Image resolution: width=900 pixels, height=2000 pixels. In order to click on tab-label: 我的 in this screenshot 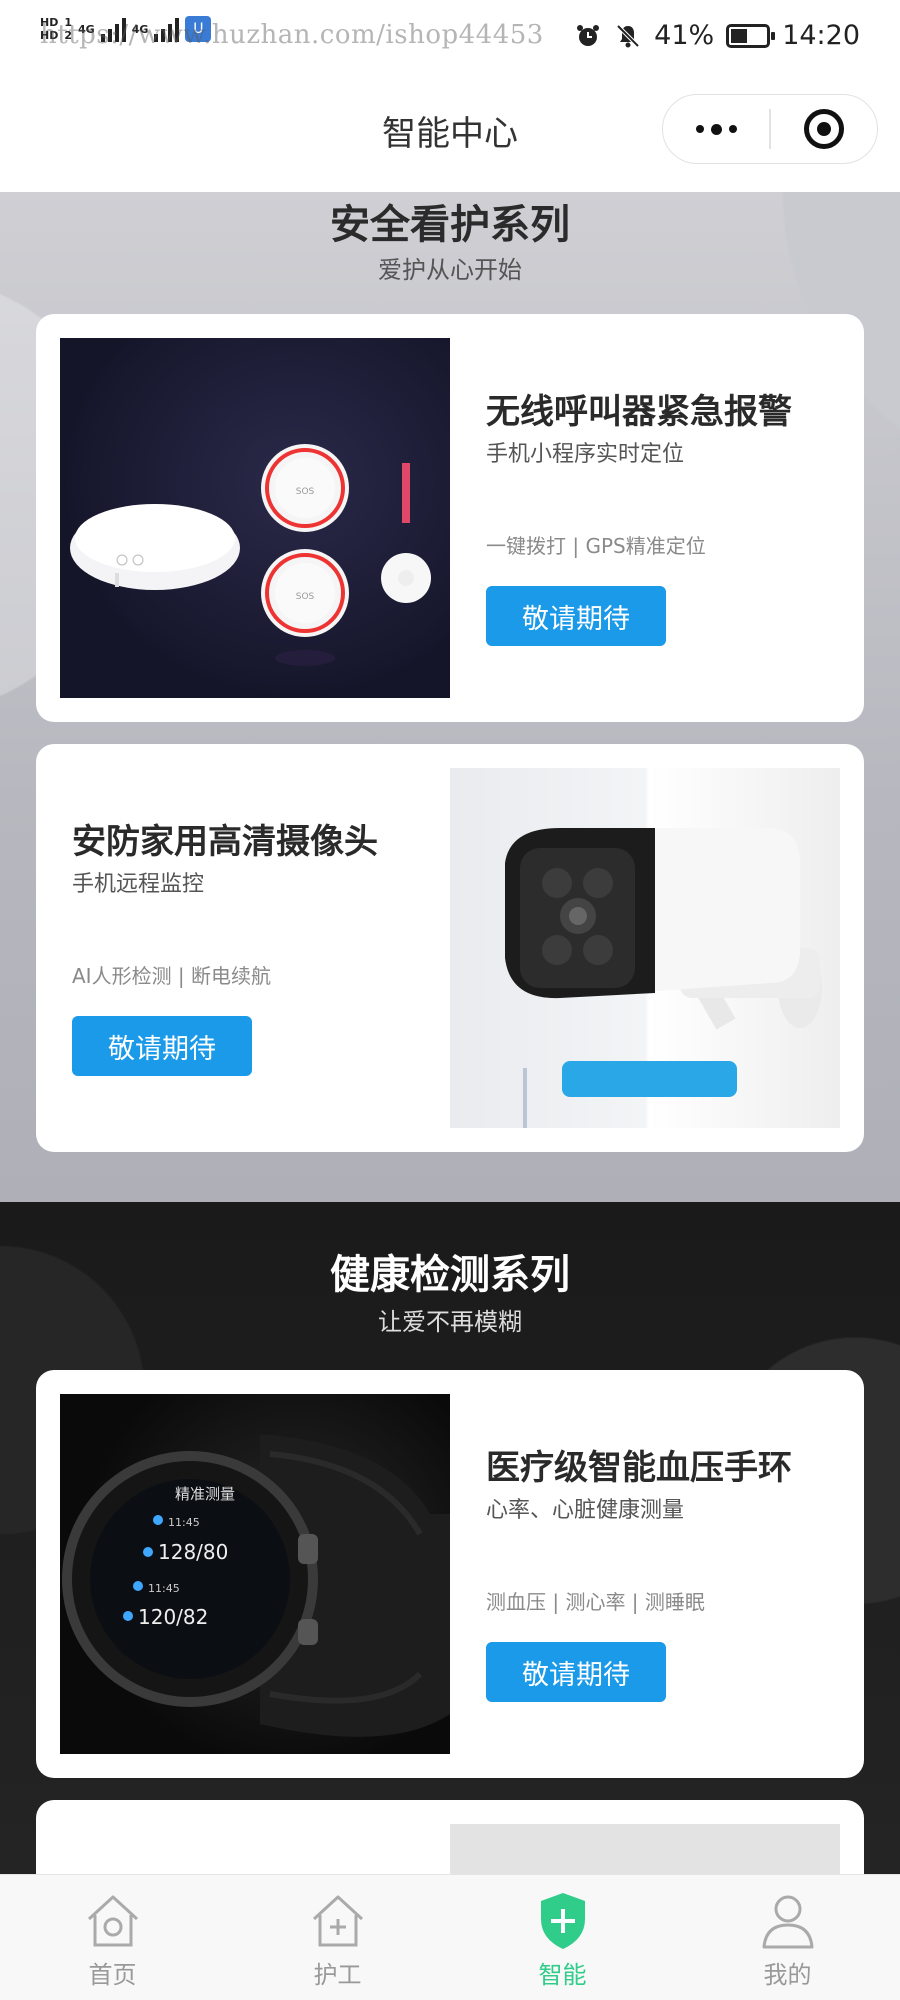, I will do `click(787, 1975)`.